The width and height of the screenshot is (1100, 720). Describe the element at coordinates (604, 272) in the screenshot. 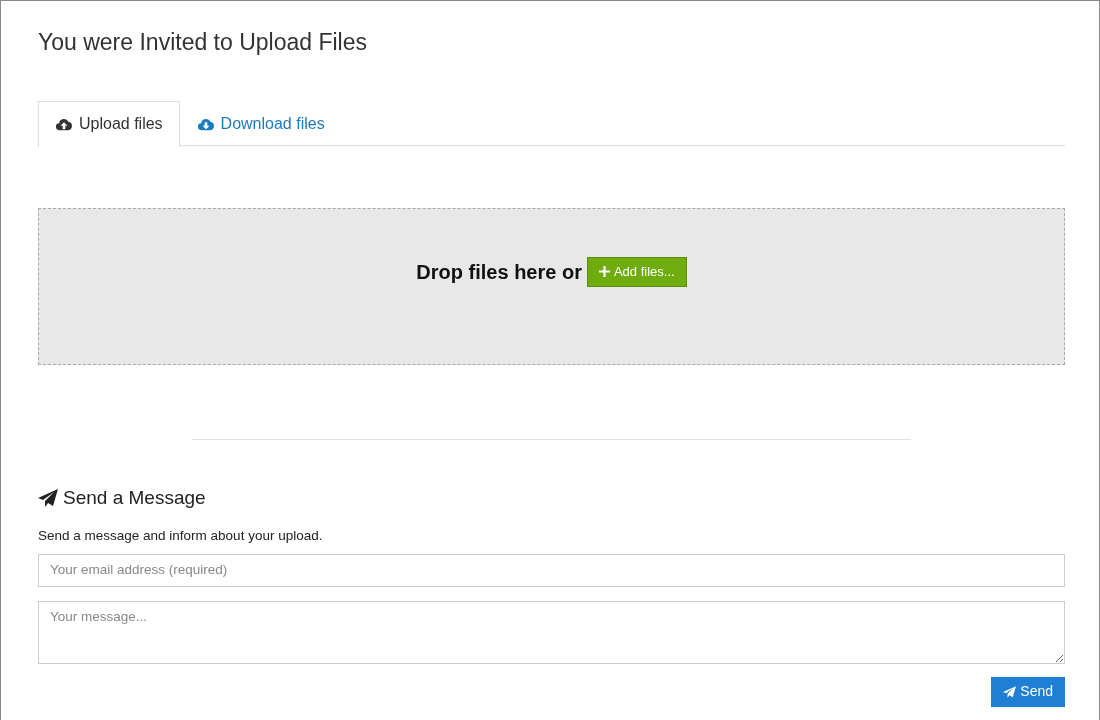

I see `plus-icon` at that location.